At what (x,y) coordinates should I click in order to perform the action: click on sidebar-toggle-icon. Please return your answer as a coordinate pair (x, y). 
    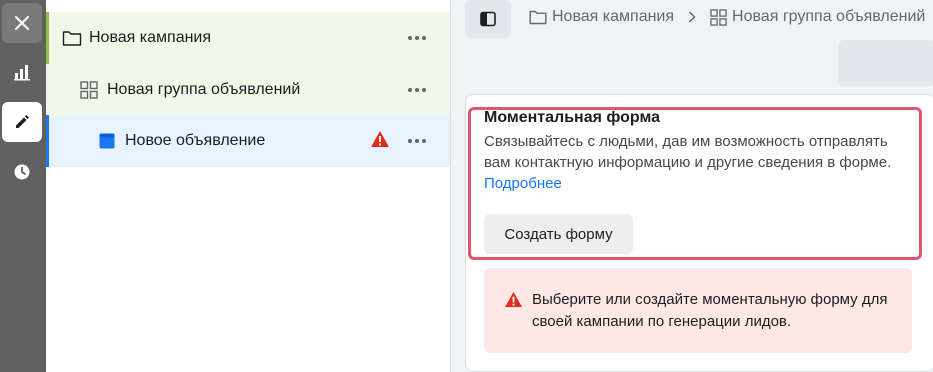
    Looking at the image, I should click on (488, 19).